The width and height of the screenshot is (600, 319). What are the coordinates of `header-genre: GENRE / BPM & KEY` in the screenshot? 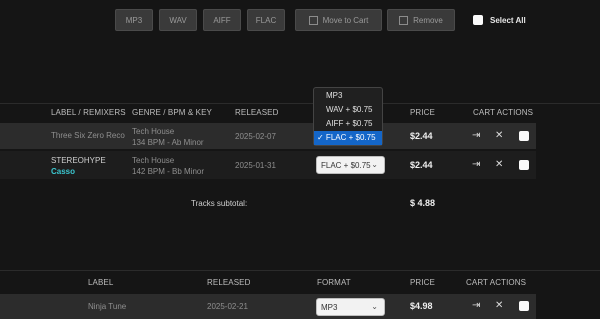 It's located at (172, 112).